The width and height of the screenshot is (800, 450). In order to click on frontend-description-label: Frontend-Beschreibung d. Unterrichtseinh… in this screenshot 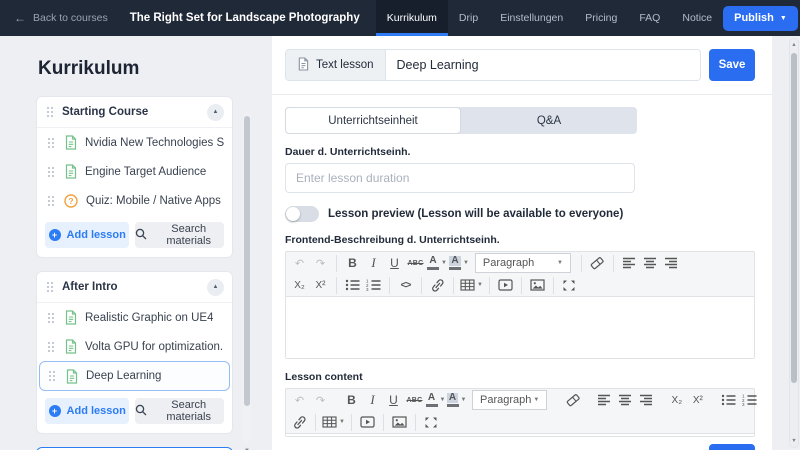, I will do `click(392, 240)`.